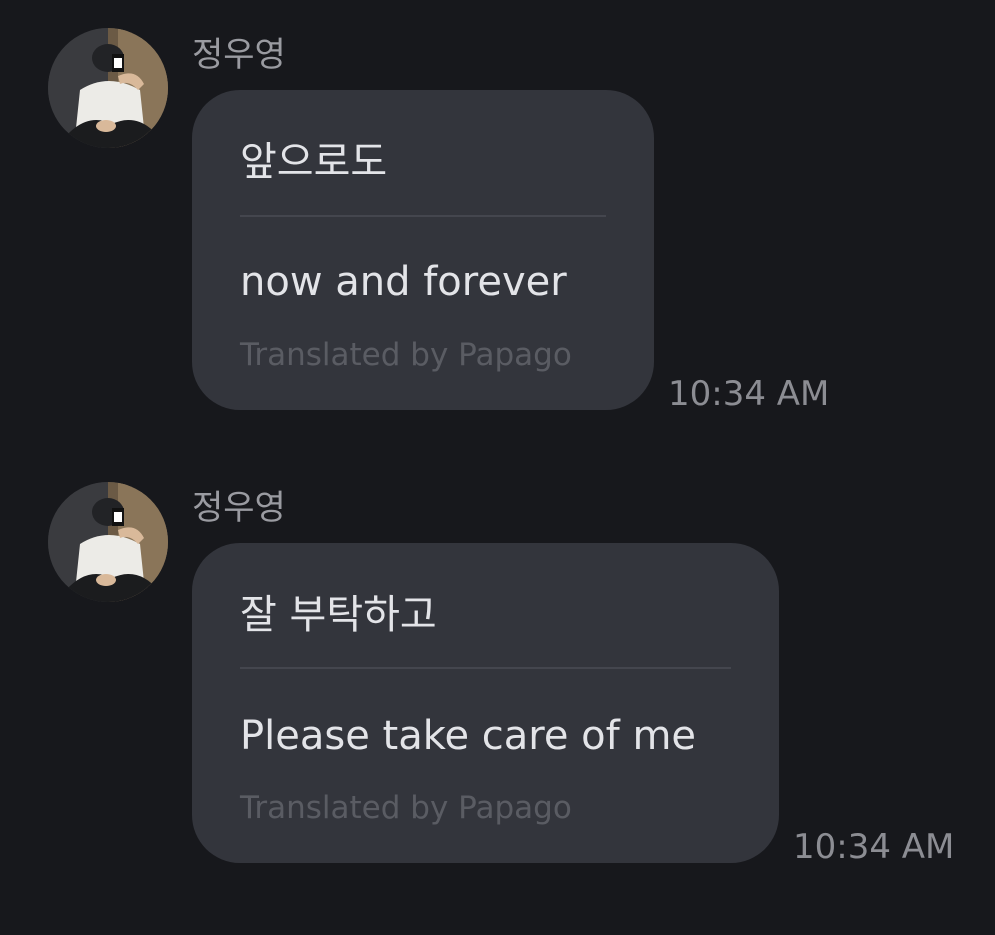 Image resolution: width=995 pixels, height=935 pixels. I want to click on user-photo-avatar-icon, so click(108, 542).